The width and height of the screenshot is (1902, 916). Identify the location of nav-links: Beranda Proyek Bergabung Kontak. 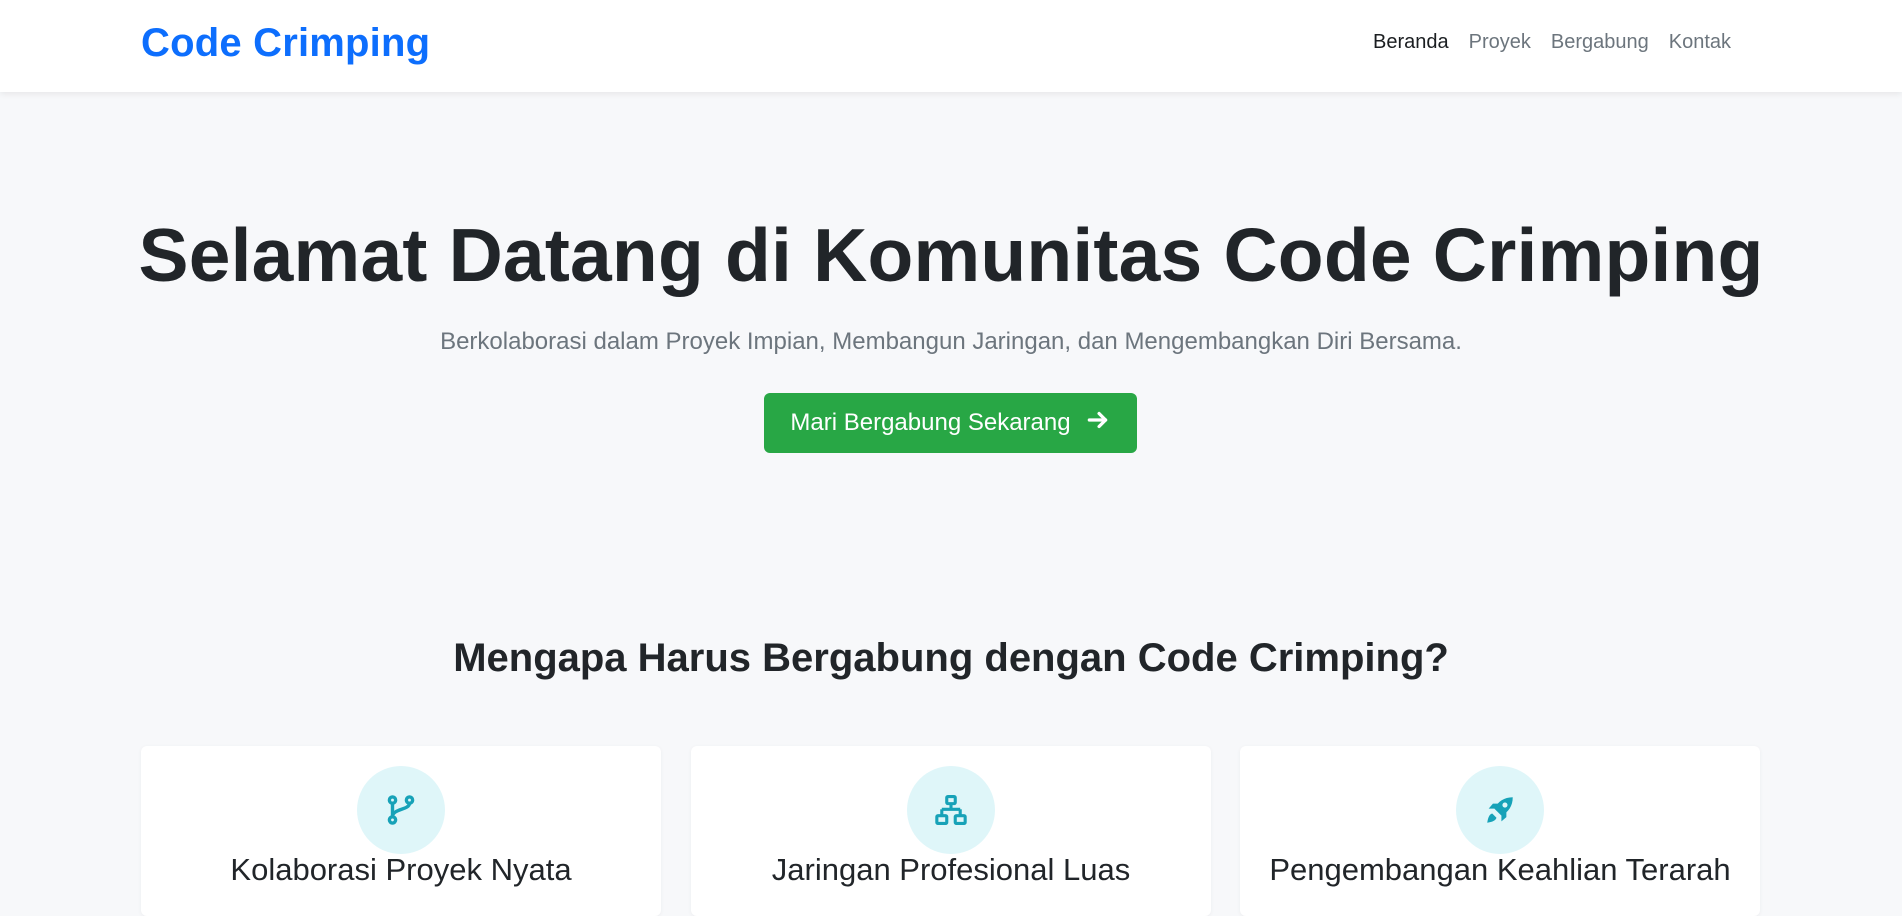
(1552, 42).